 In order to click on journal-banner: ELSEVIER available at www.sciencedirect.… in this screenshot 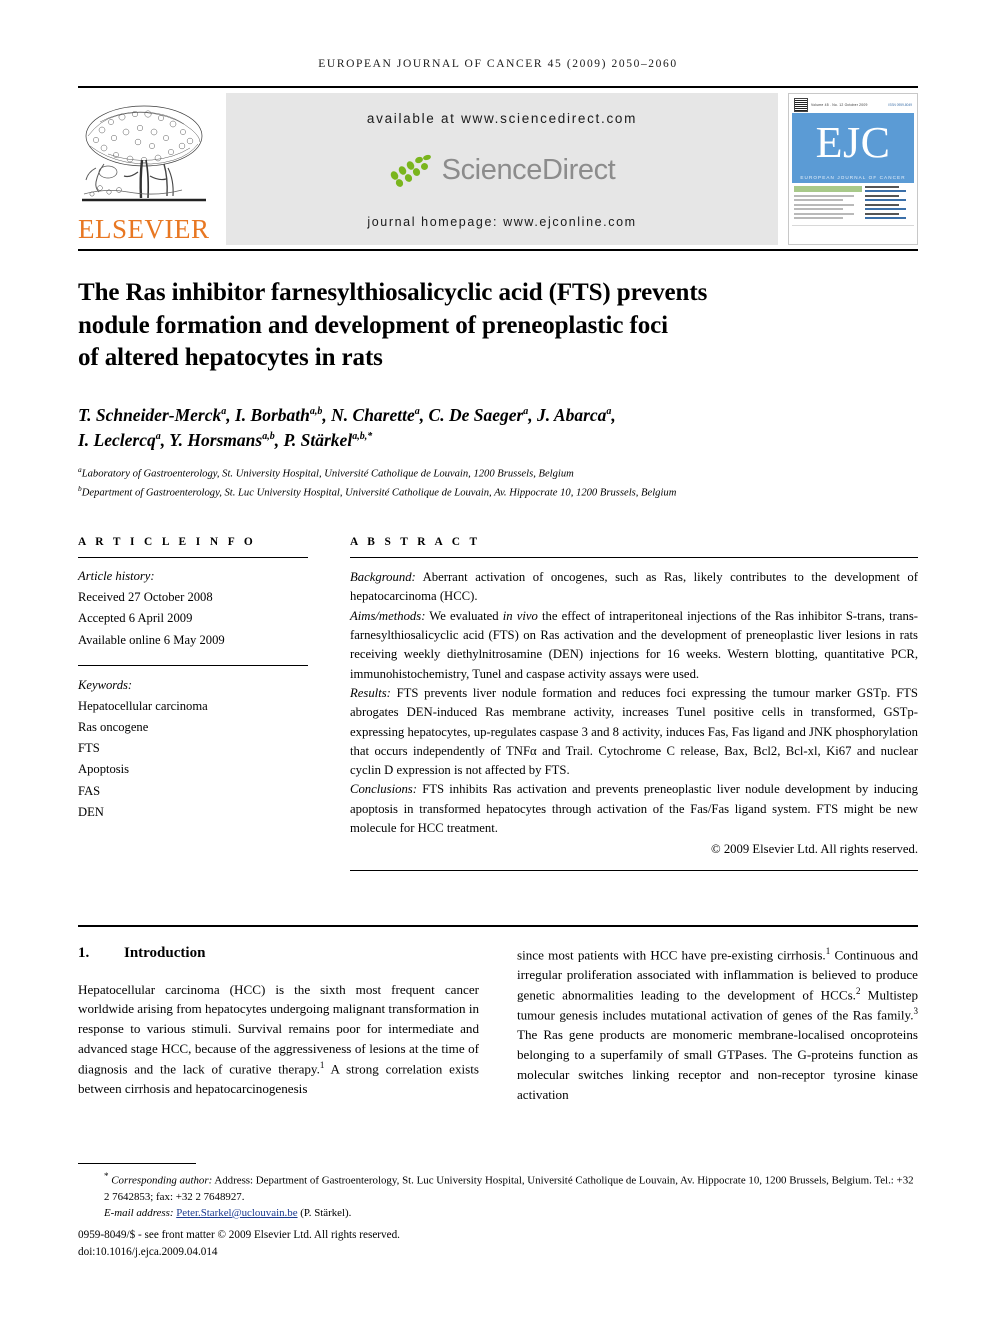, I will do `click(498, 169)`.